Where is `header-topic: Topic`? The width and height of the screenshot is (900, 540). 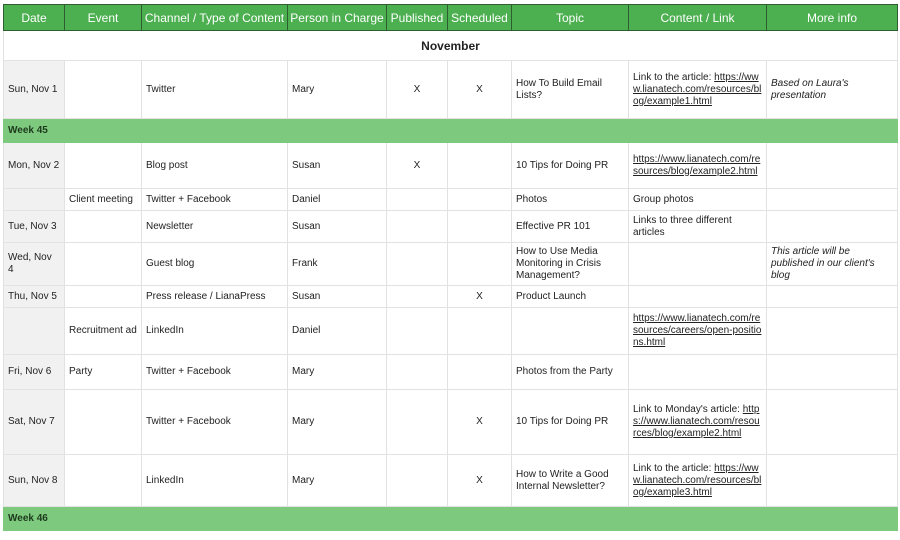
header-topic: Topic is located at coordinates (570, 17).